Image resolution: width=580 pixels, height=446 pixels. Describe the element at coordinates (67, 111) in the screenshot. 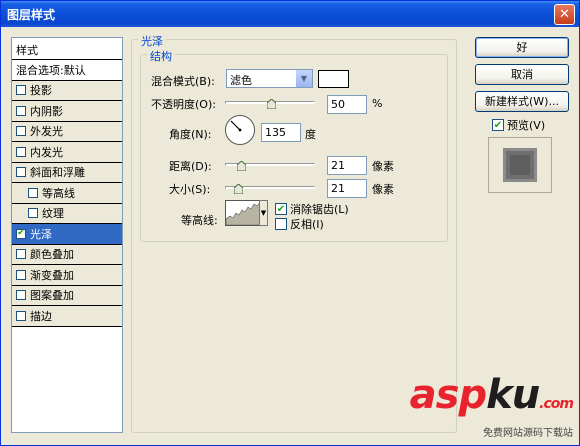

I see `sidebar-item: 内阴影` at that location.